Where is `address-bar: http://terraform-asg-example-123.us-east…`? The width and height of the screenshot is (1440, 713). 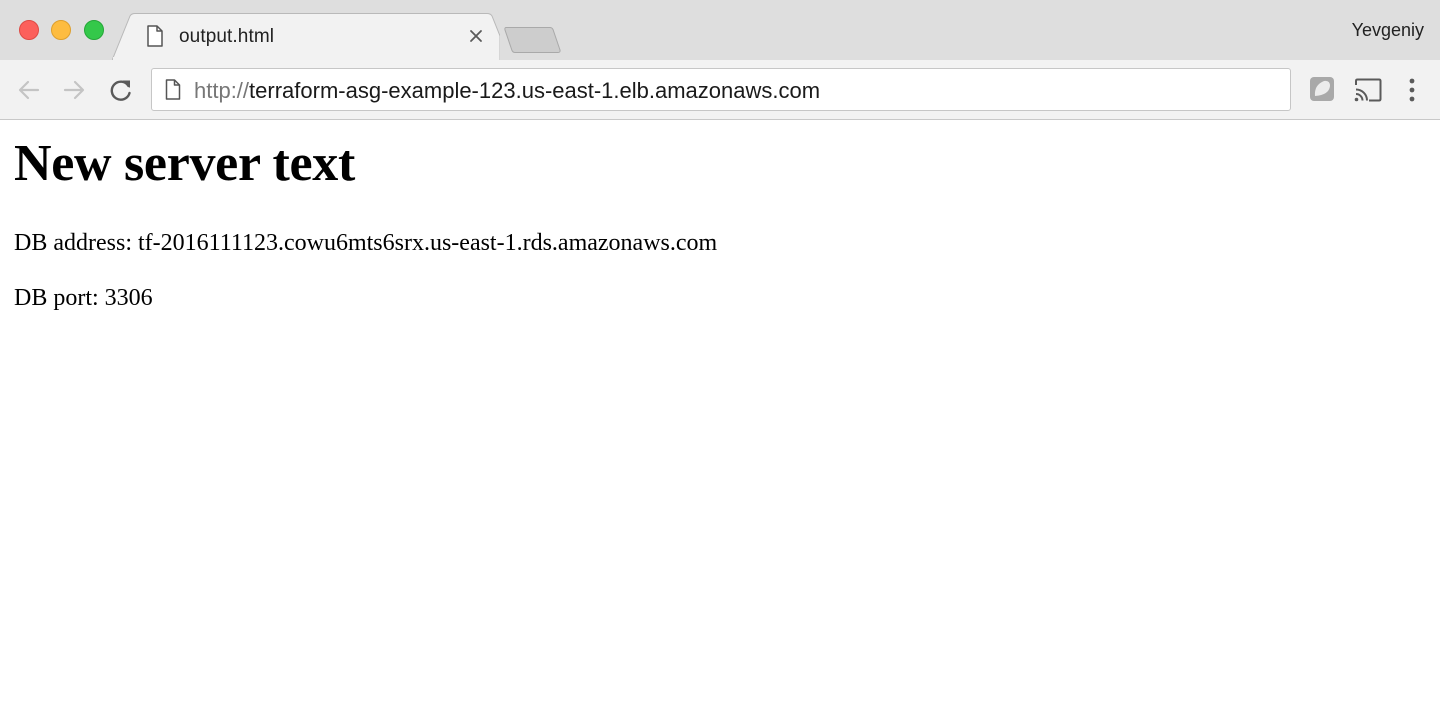 address-bar: http://terraform-asg-example-123.us-east… is located at coordinates (721, 89).